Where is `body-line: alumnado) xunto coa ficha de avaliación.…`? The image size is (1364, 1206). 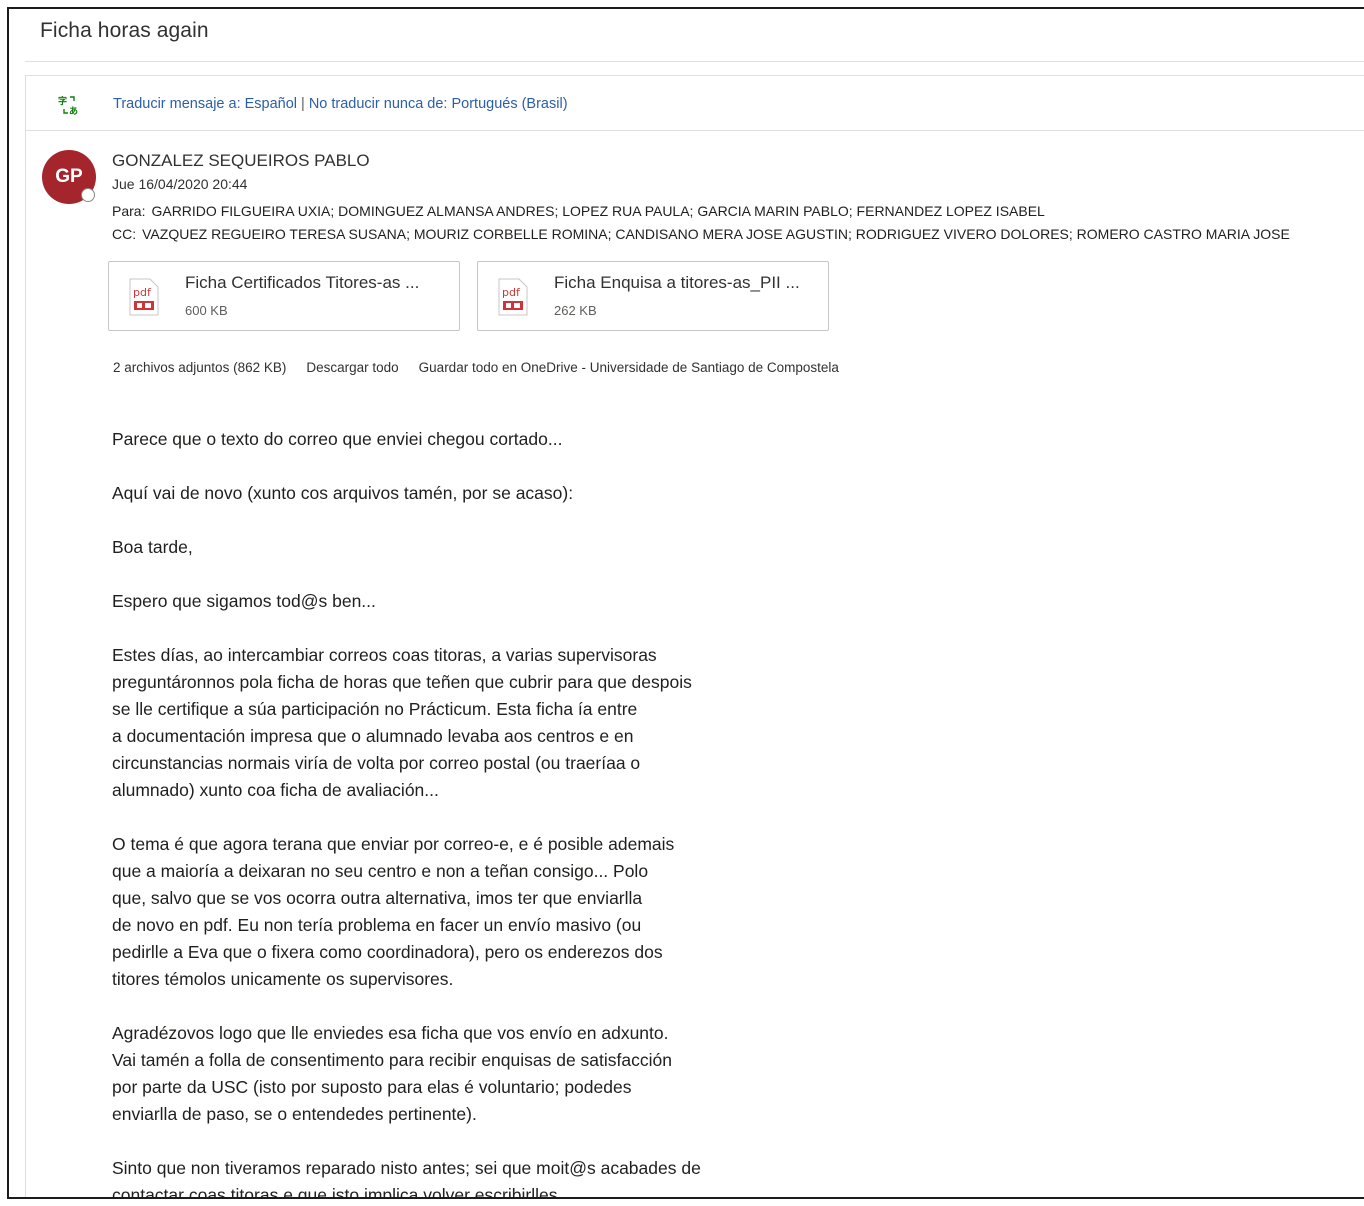
body-line: alumnado) xunto coa ficha de avaliación.… is located at coordinates (275, 790).